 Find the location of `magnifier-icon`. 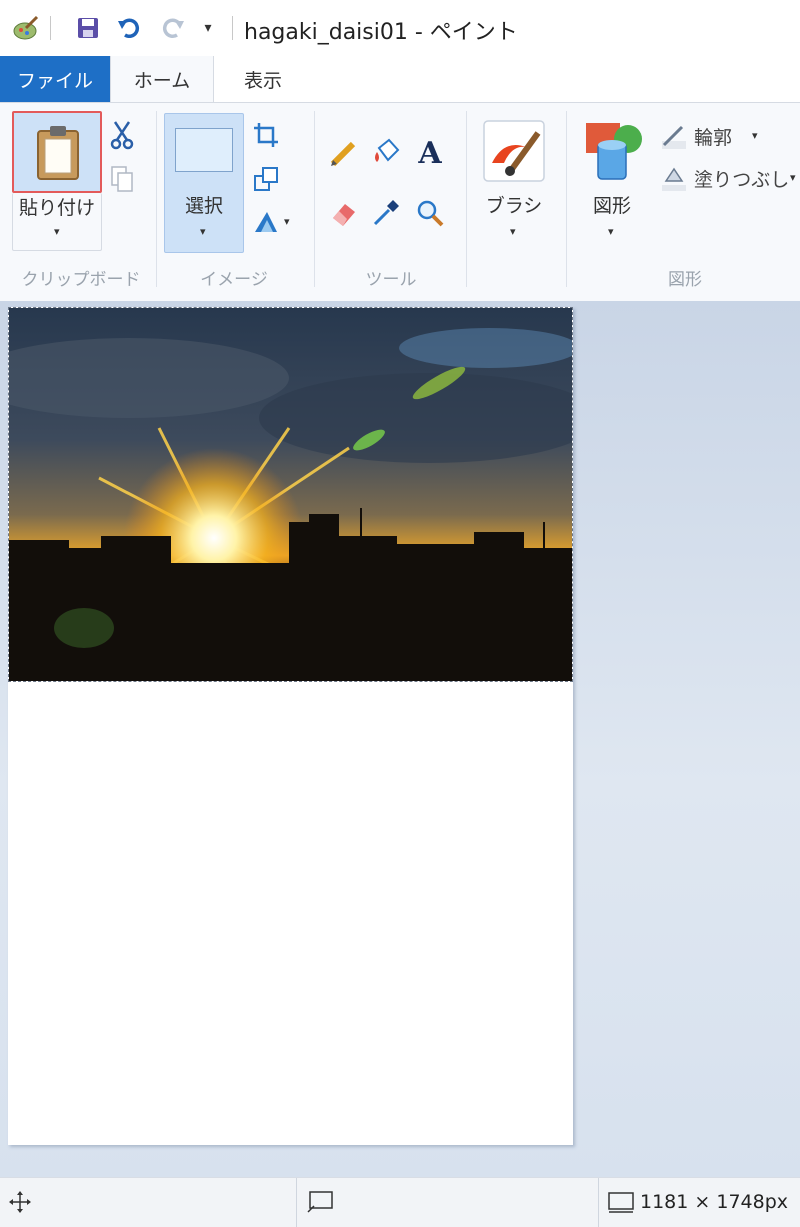

magnifier-icon is located at coordinates (430, 213).